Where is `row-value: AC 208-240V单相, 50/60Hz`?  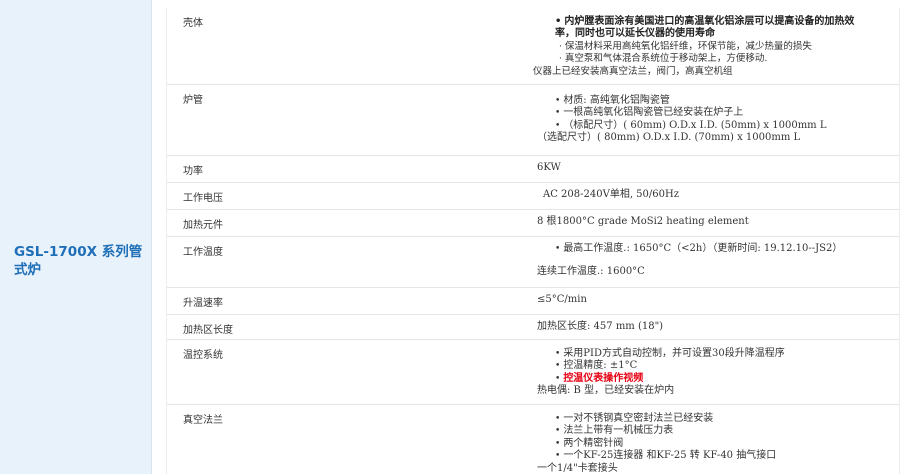 row-value: AC 208-240V单相, 50/60Hz is located at coordinates (611, 194).